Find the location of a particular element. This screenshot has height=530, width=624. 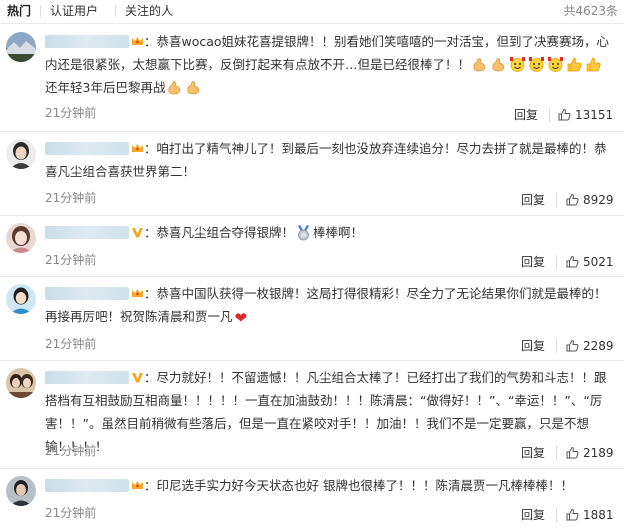

like-button: 13151 is located at coordinates (585, 115).